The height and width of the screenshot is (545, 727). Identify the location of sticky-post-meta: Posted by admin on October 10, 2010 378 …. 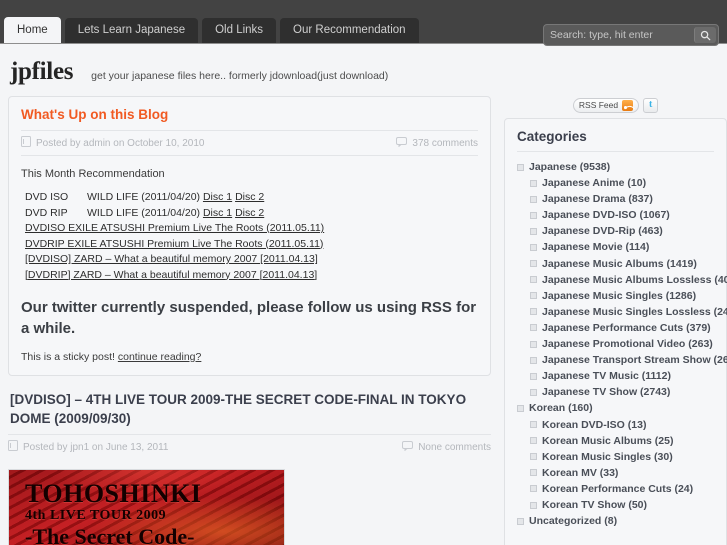
(249, 143).